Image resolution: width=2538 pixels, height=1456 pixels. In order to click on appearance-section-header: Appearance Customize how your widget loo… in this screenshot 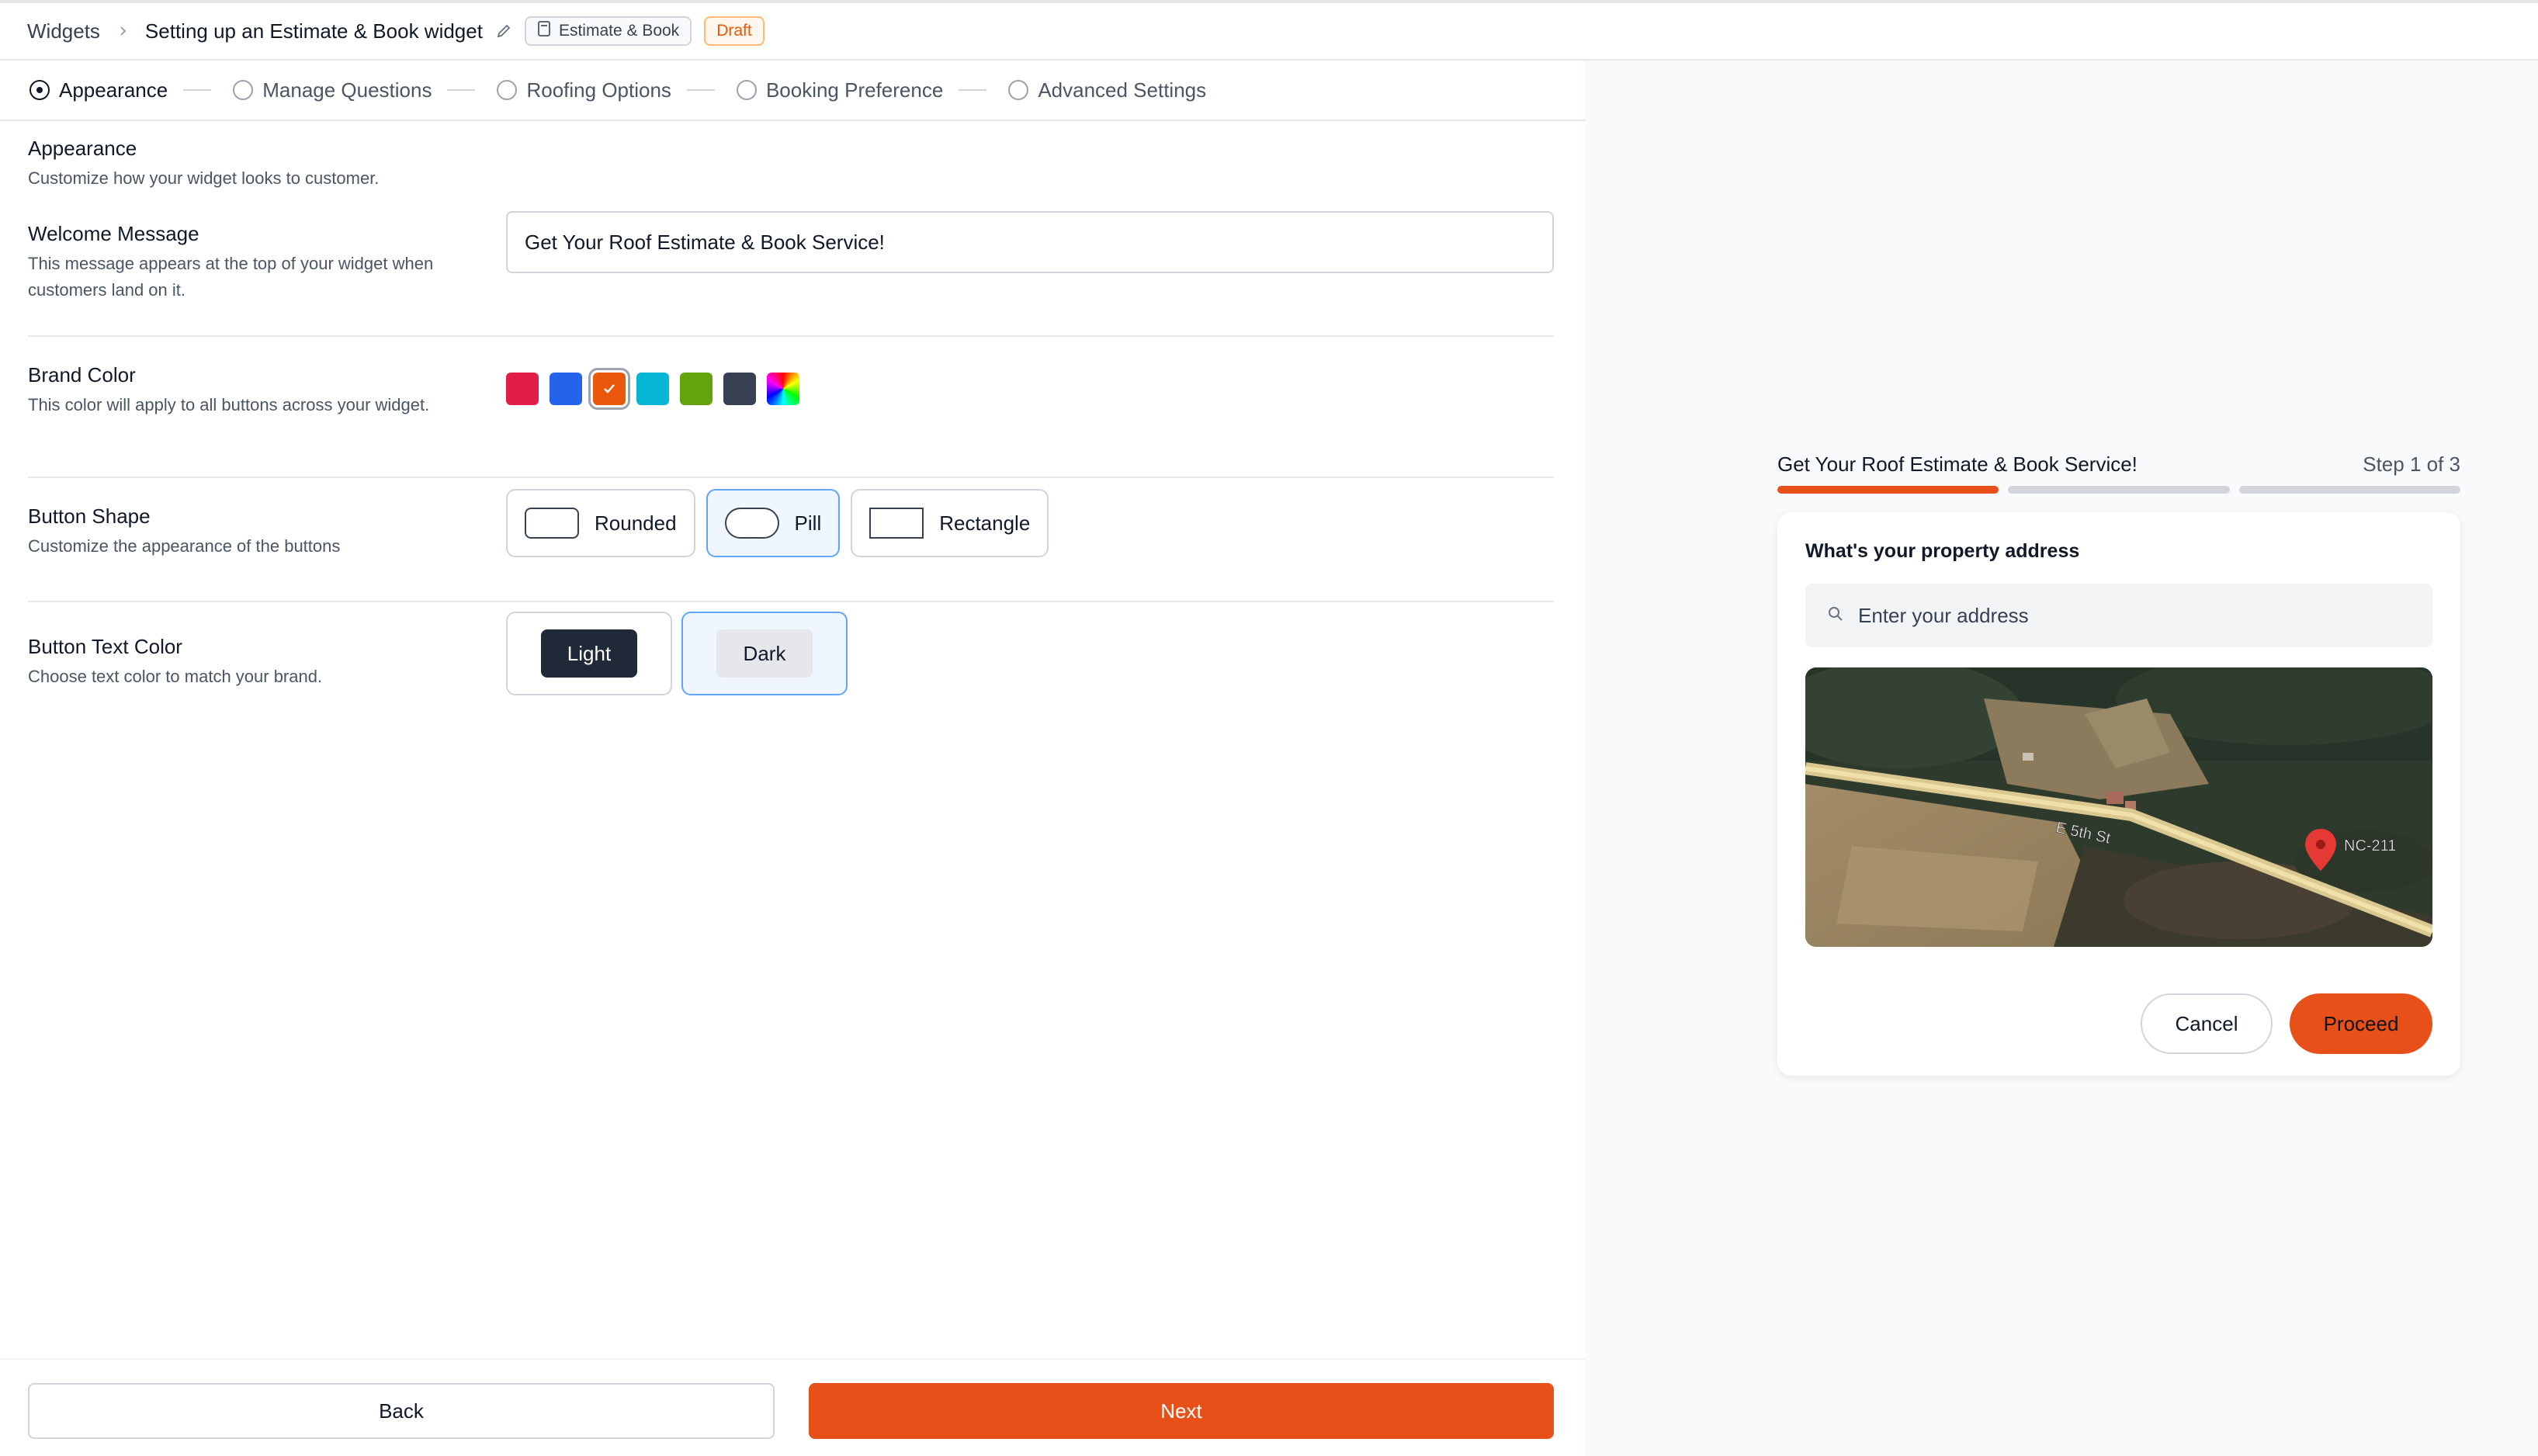, I will do `click(203, 165)`.